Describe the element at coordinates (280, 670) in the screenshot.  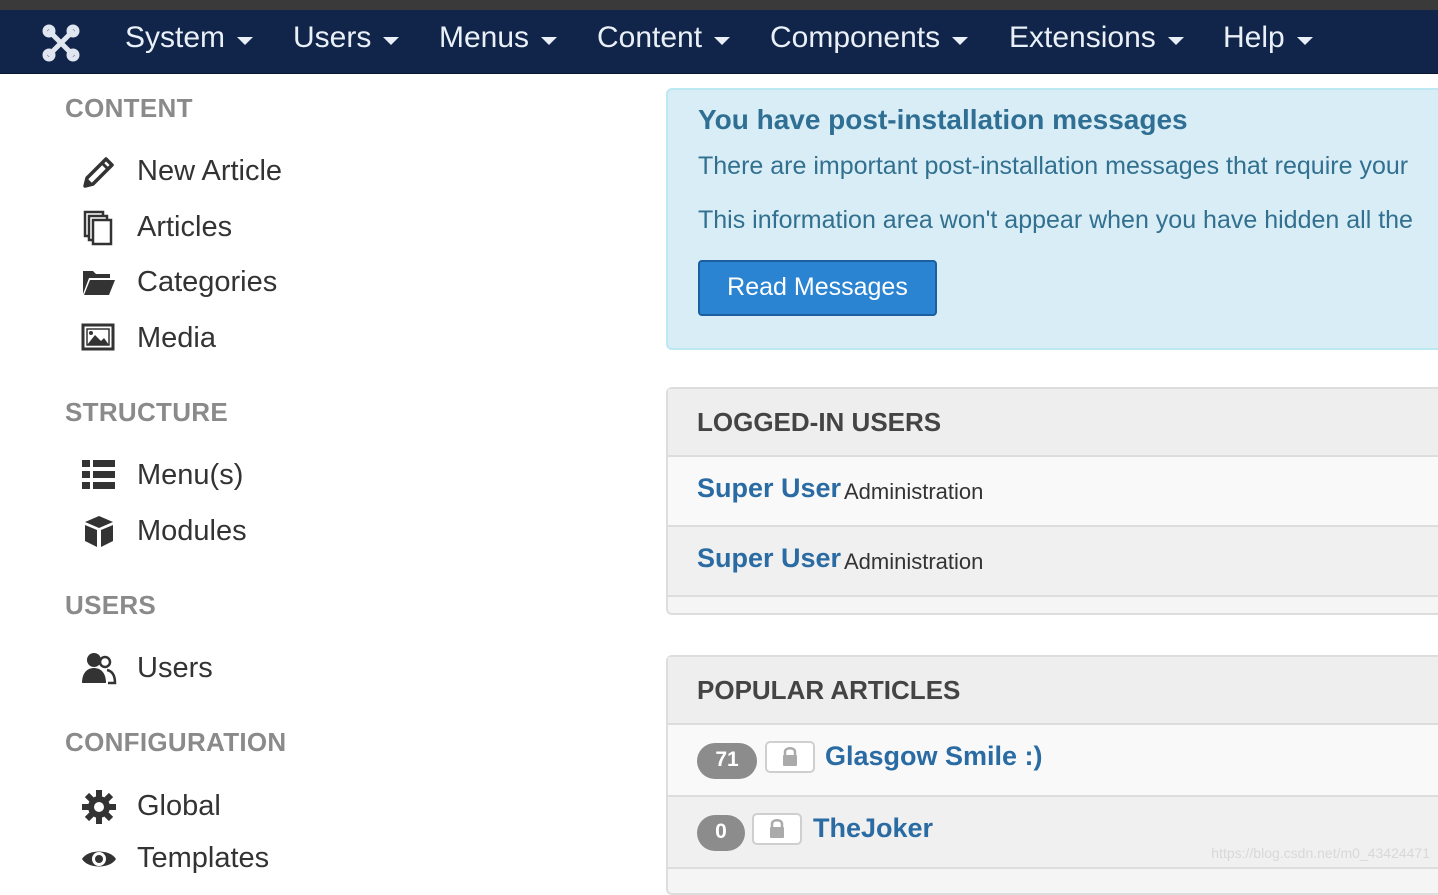
I see `sidebar-item-users: Users` at that location.